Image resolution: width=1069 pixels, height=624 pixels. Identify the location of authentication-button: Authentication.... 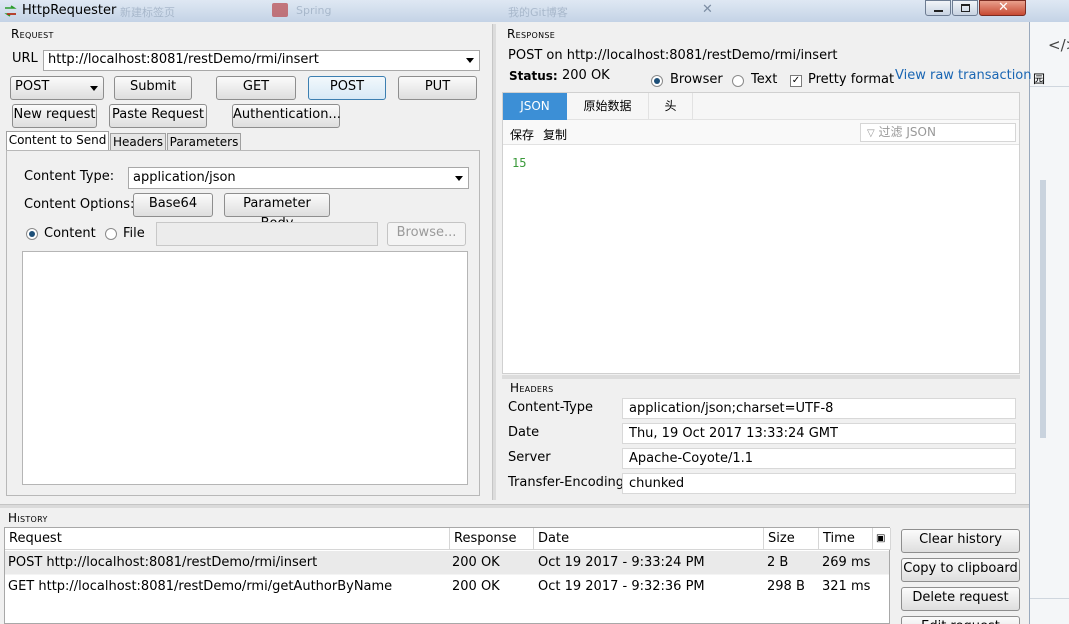
(286, 116).